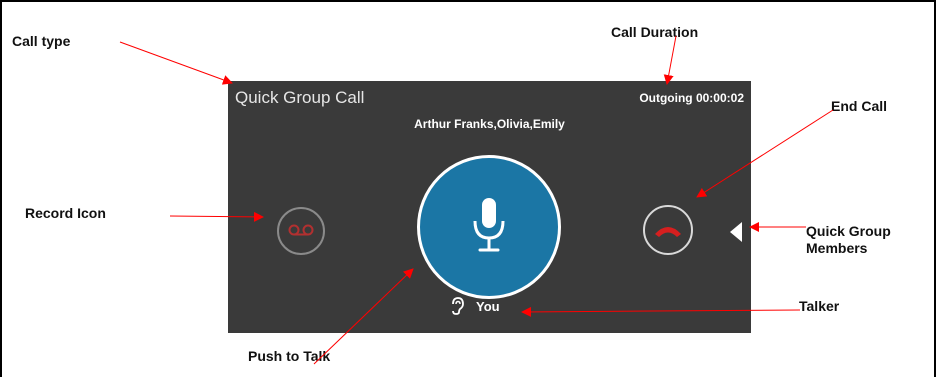 This screenshot has height=377, width=942. I want to click on callout-call-type: Call type, so click(41, 41).